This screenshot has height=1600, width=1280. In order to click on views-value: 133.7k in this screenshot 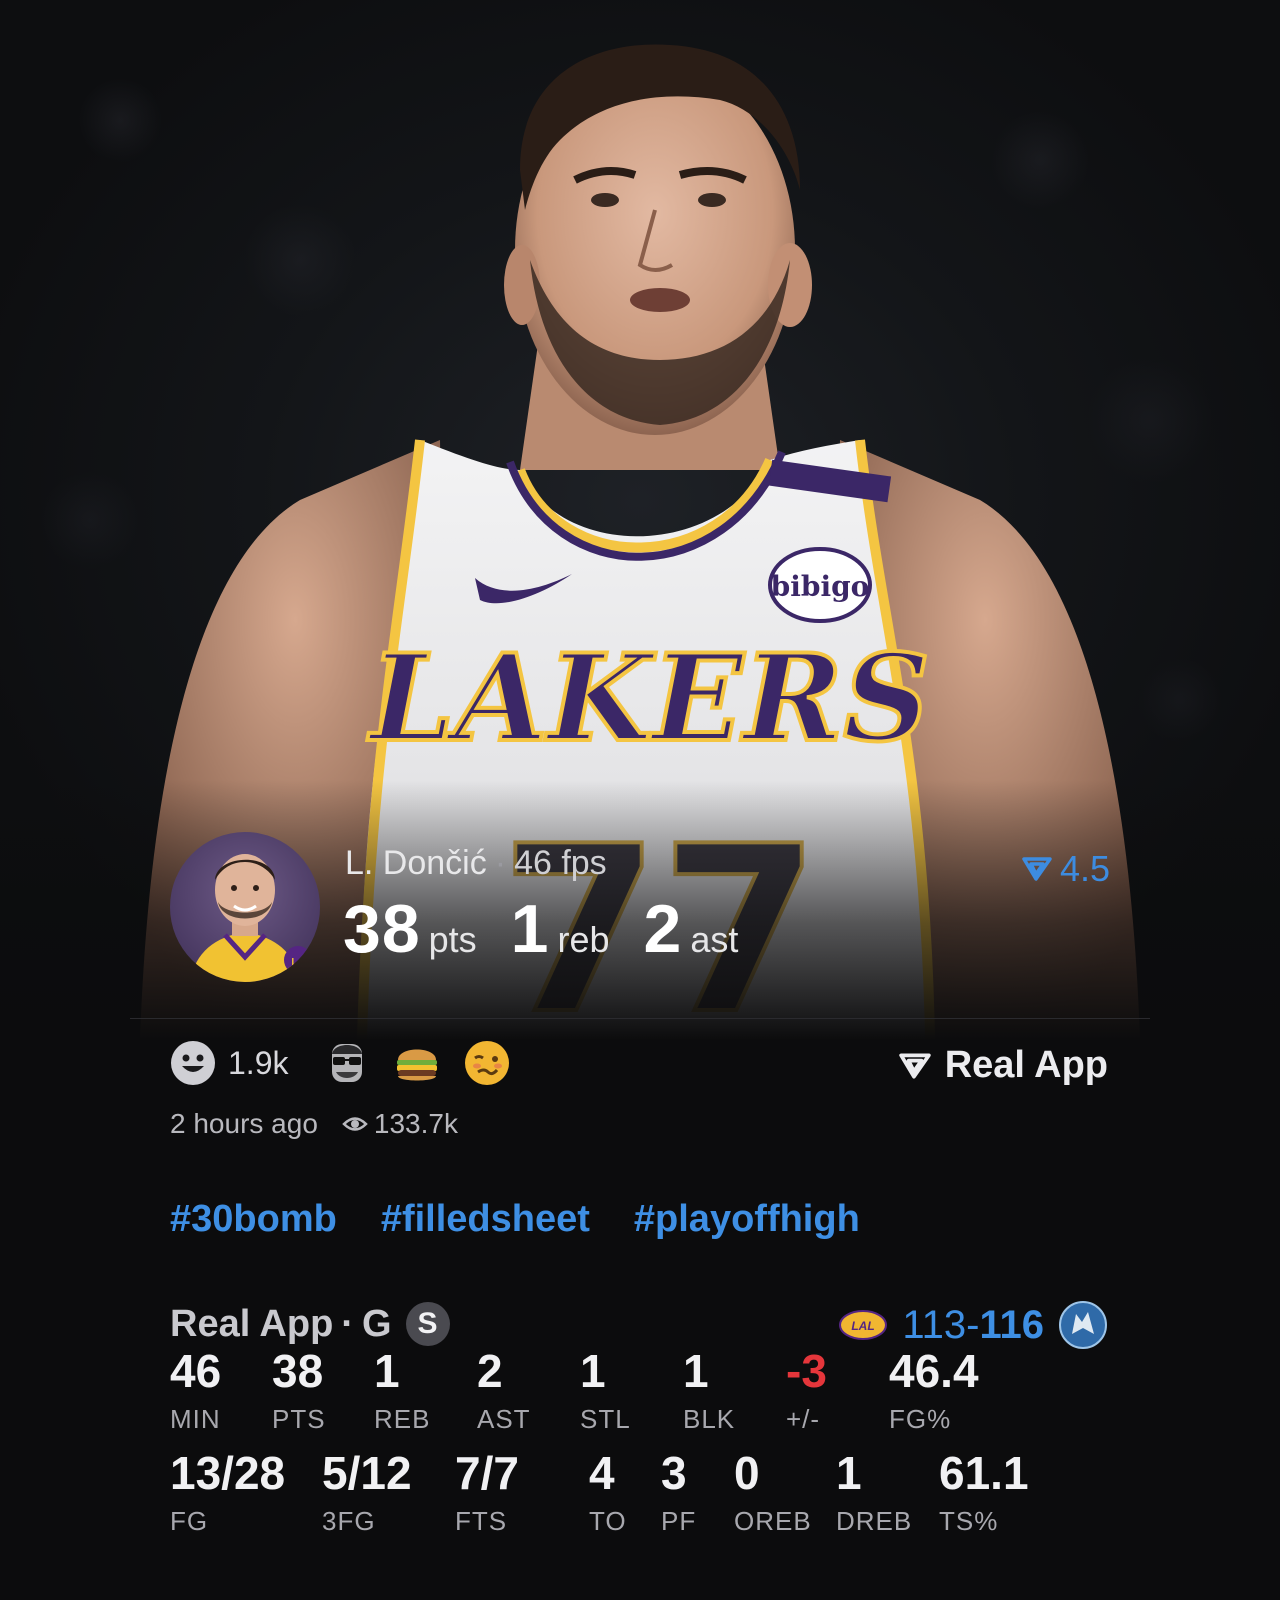, I will do `click(415, 1123)`.